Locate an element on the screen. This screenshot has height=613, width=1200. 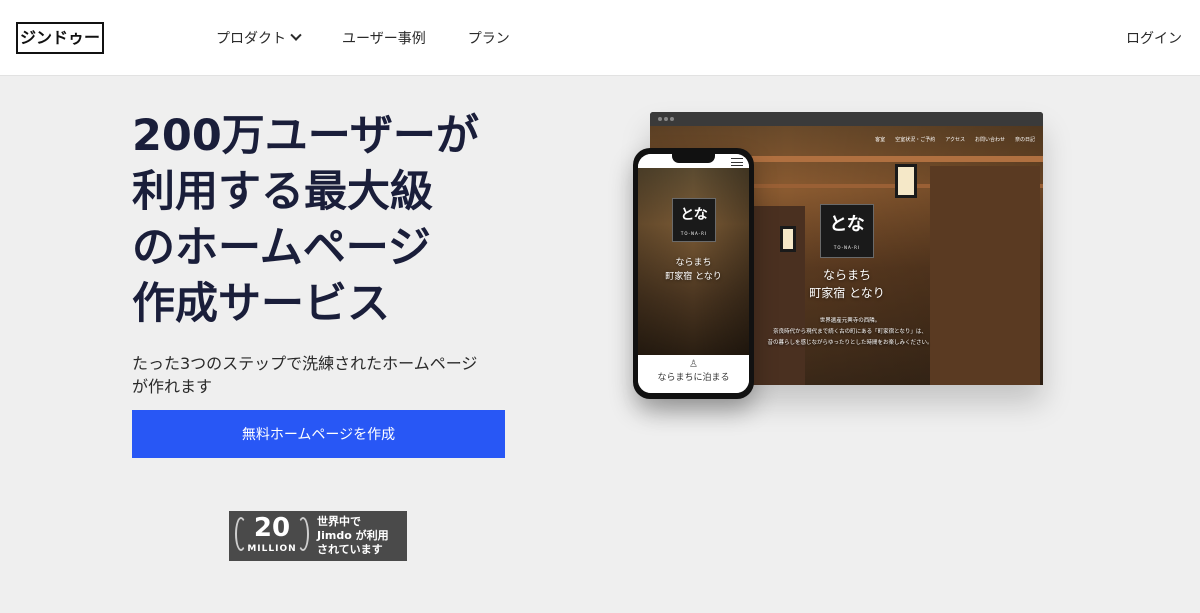
chevron-down-icon is located at coordinates (296, 35).